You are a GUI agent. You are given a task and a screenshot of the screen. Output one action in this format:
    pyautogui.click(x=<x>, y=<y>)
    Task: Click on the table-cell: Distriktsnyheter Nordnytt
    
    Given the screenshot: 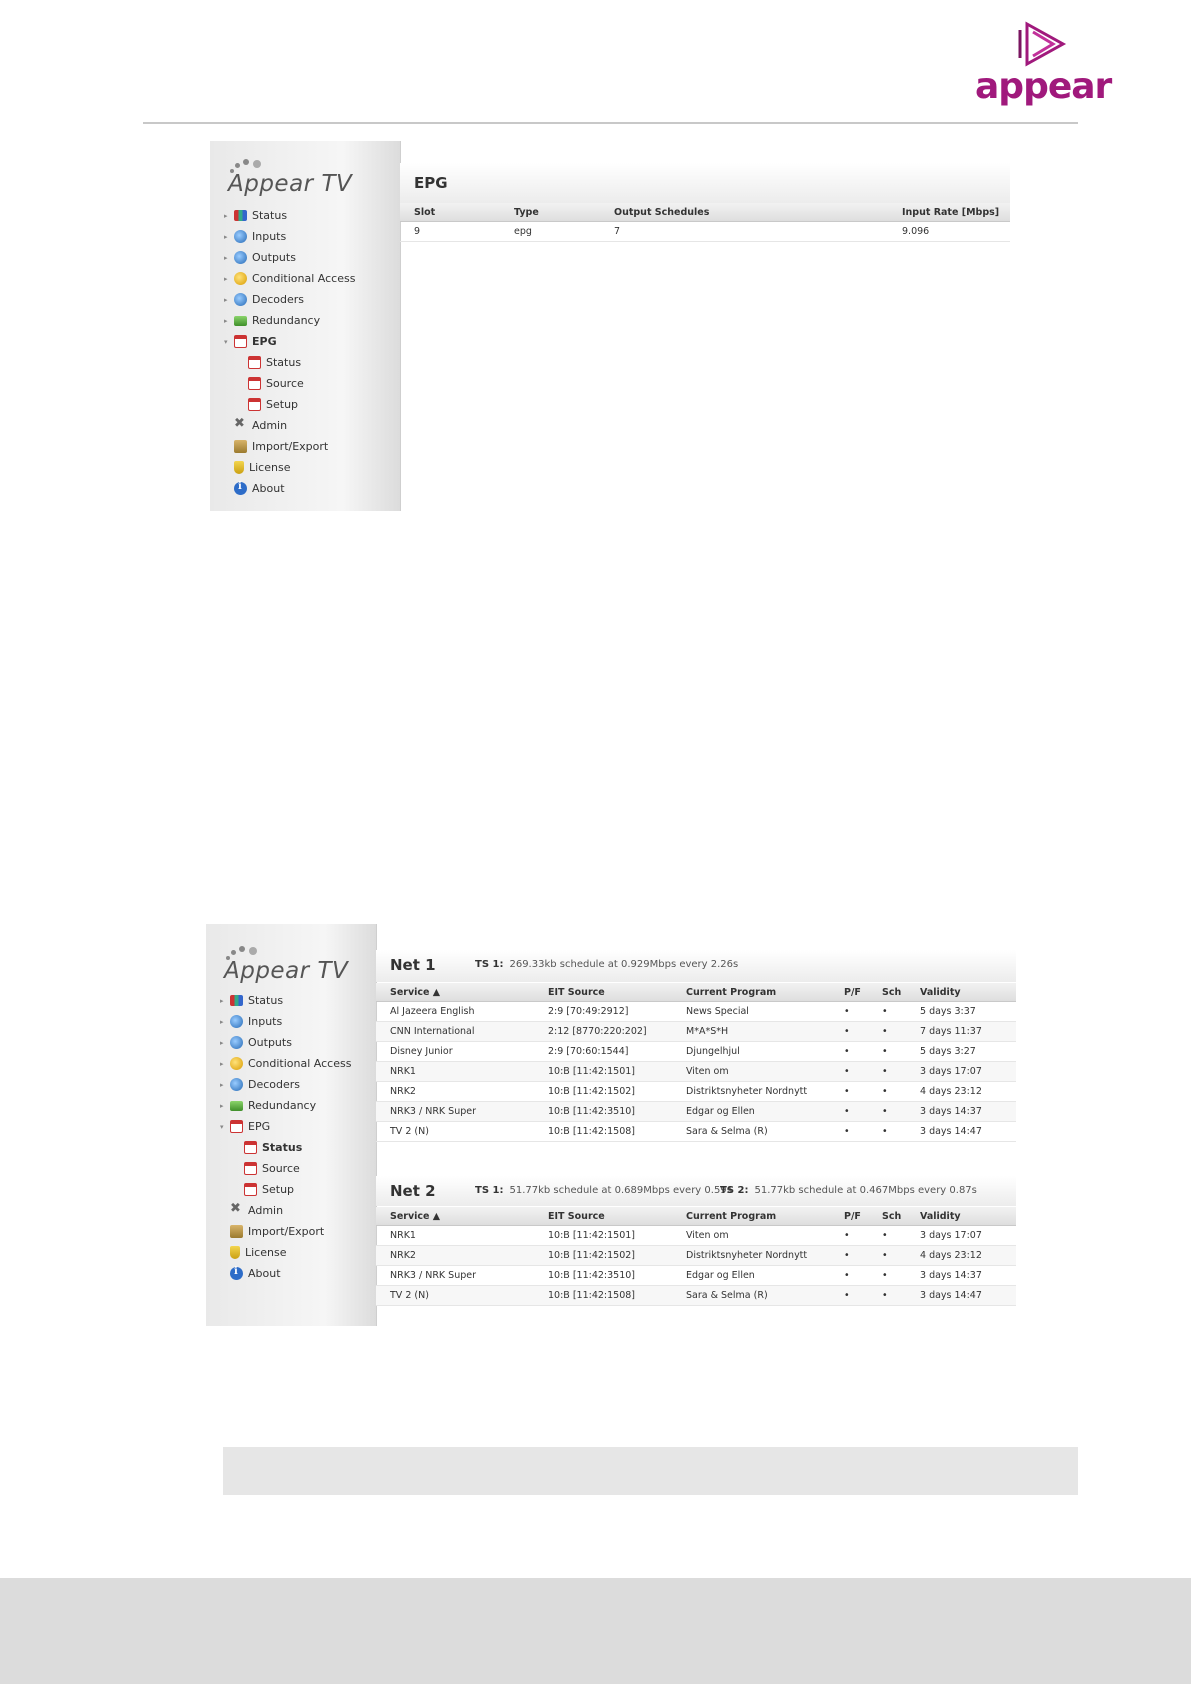 What is the action you would take?
    pyautogui.click(x=751, y=1255)
    